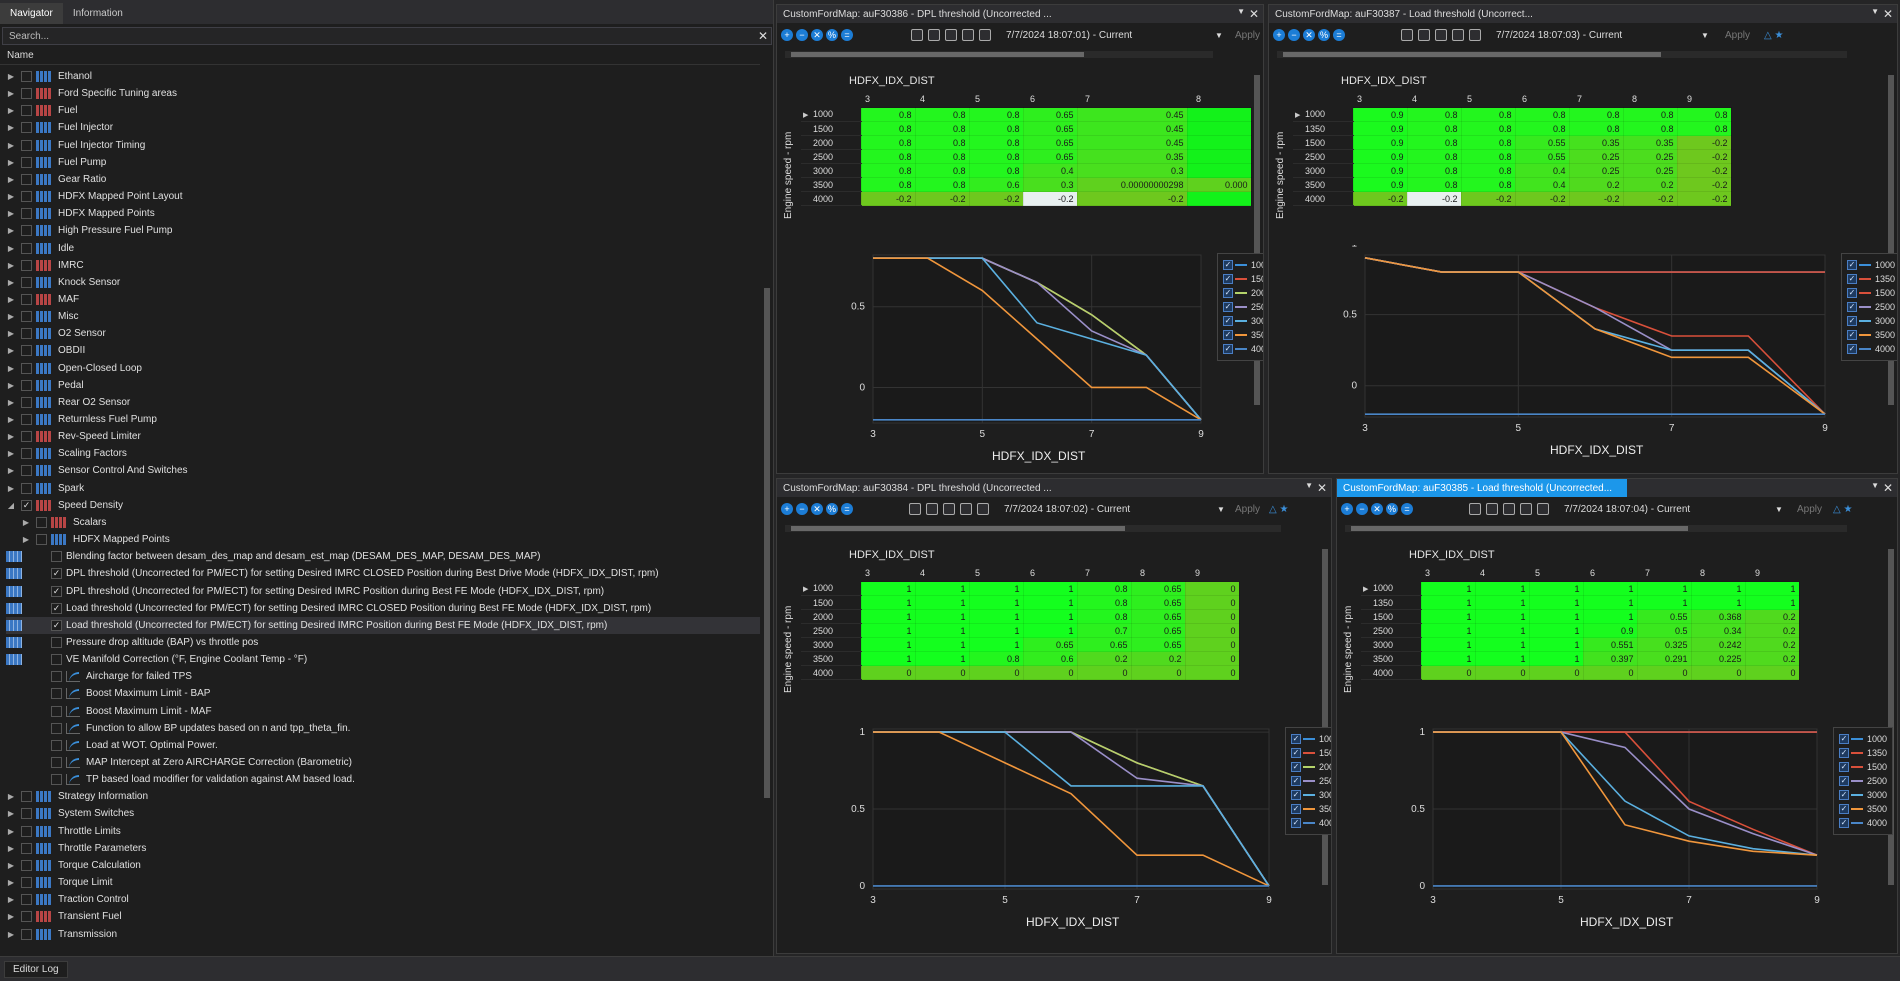  What do you see at coordinates (1526, 509) in the screenshot?
I see `chart-view-icon` at bounding box center [1526, 509].